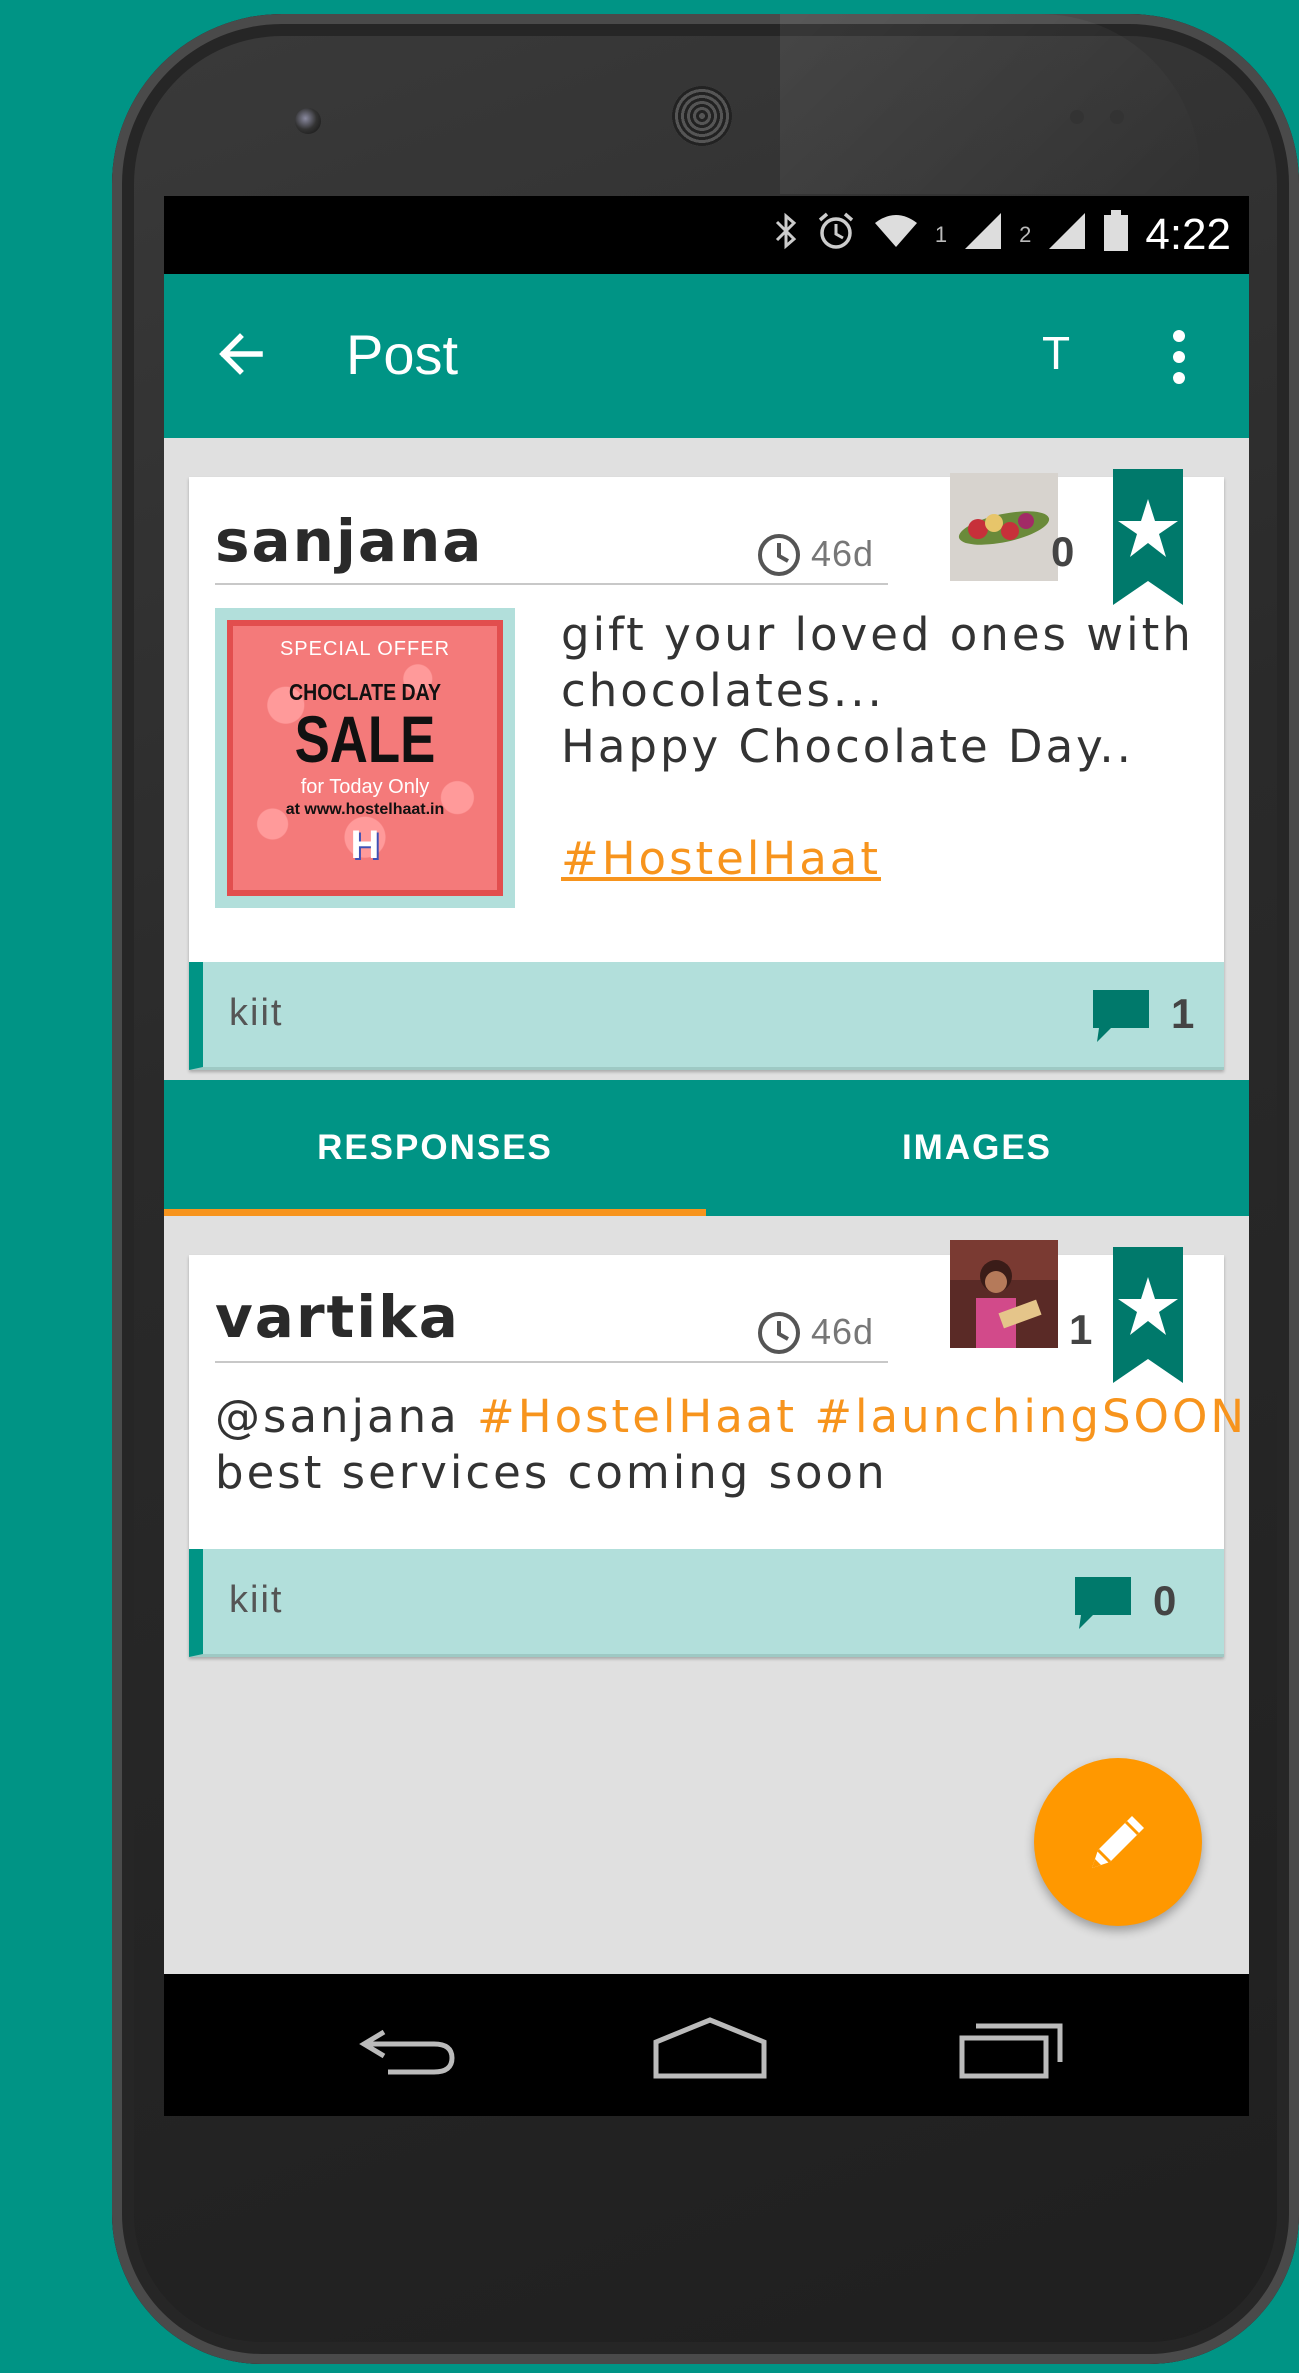 The image size is (1299, 2373). I want to click on poster-line-5: at www.hostelhaat.in, so click(365, 809).